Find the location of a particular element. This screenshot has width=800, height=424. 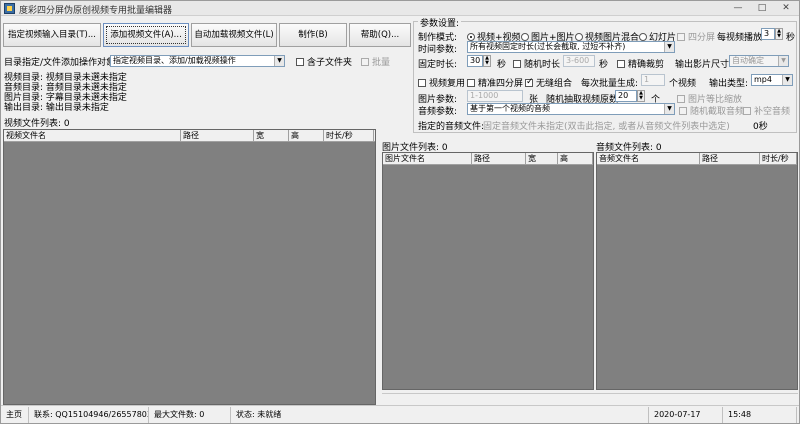

output-size-label: 输出影片尺寸: is located at coordinates (704, 65).